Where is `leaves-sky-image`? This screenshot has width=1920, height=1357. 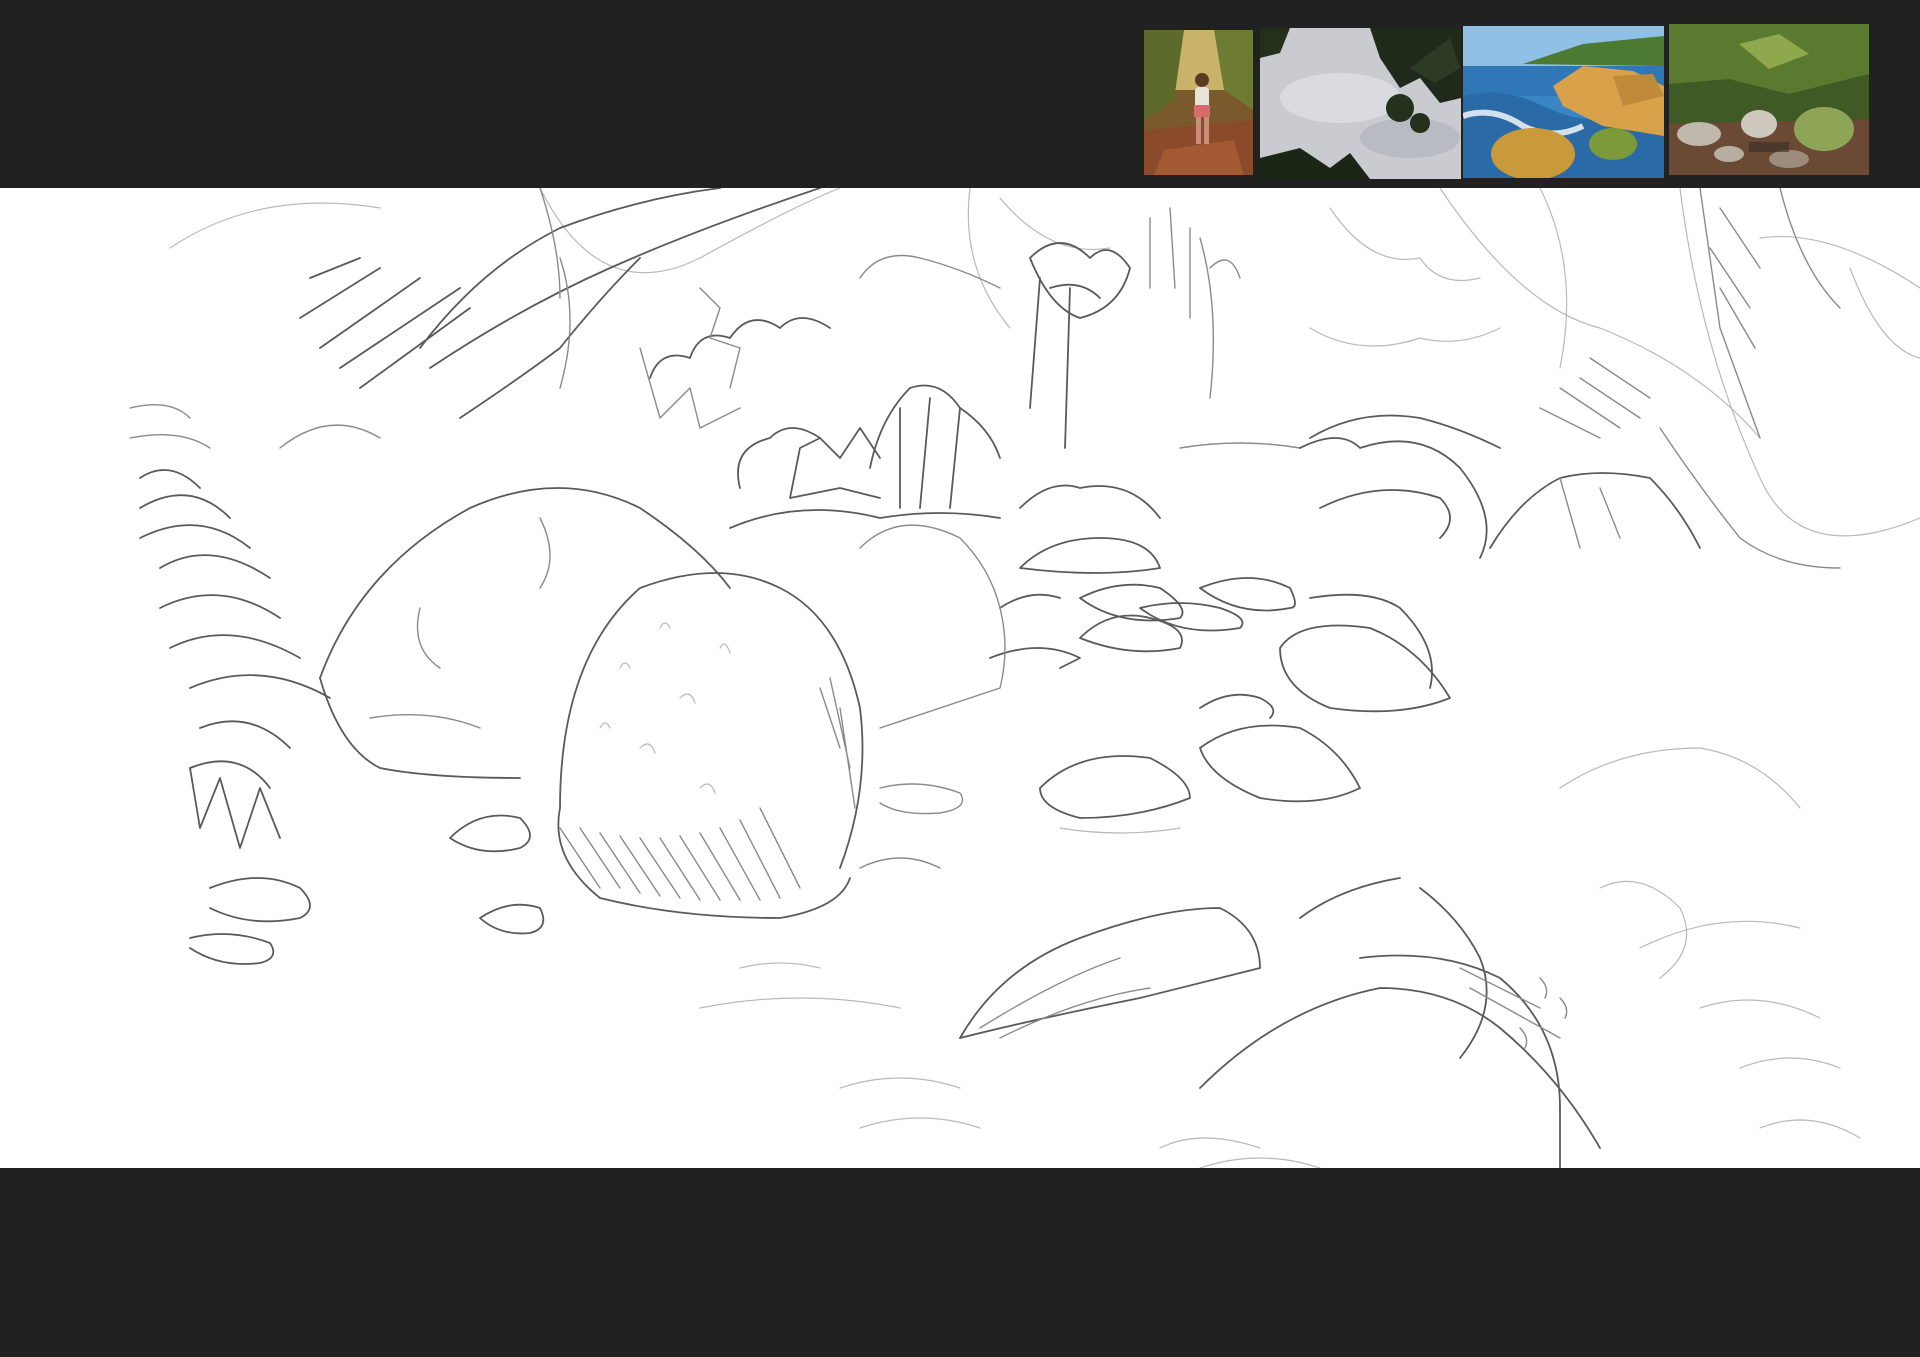 leaves-sky-image is located at coordinates (1360, 103).